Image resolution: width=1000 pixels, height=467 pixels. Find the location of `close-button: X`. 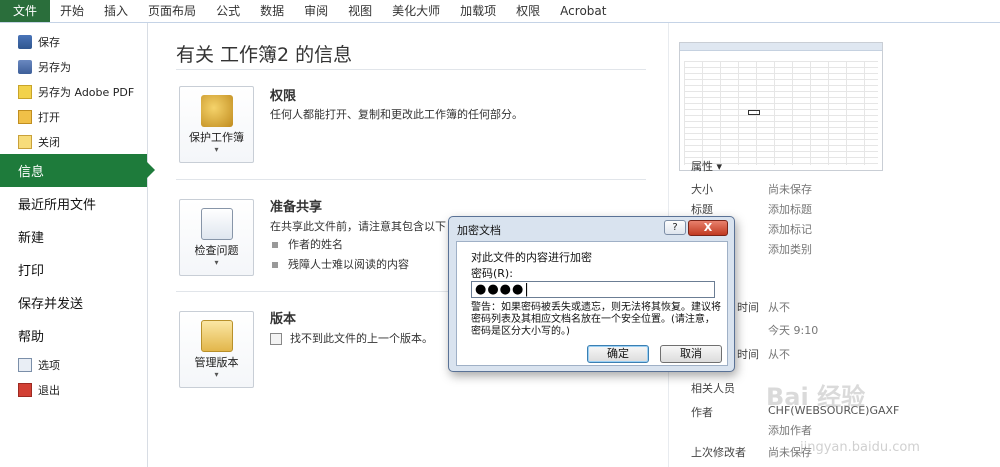

close-button: X is located at coordinates (708, 228).